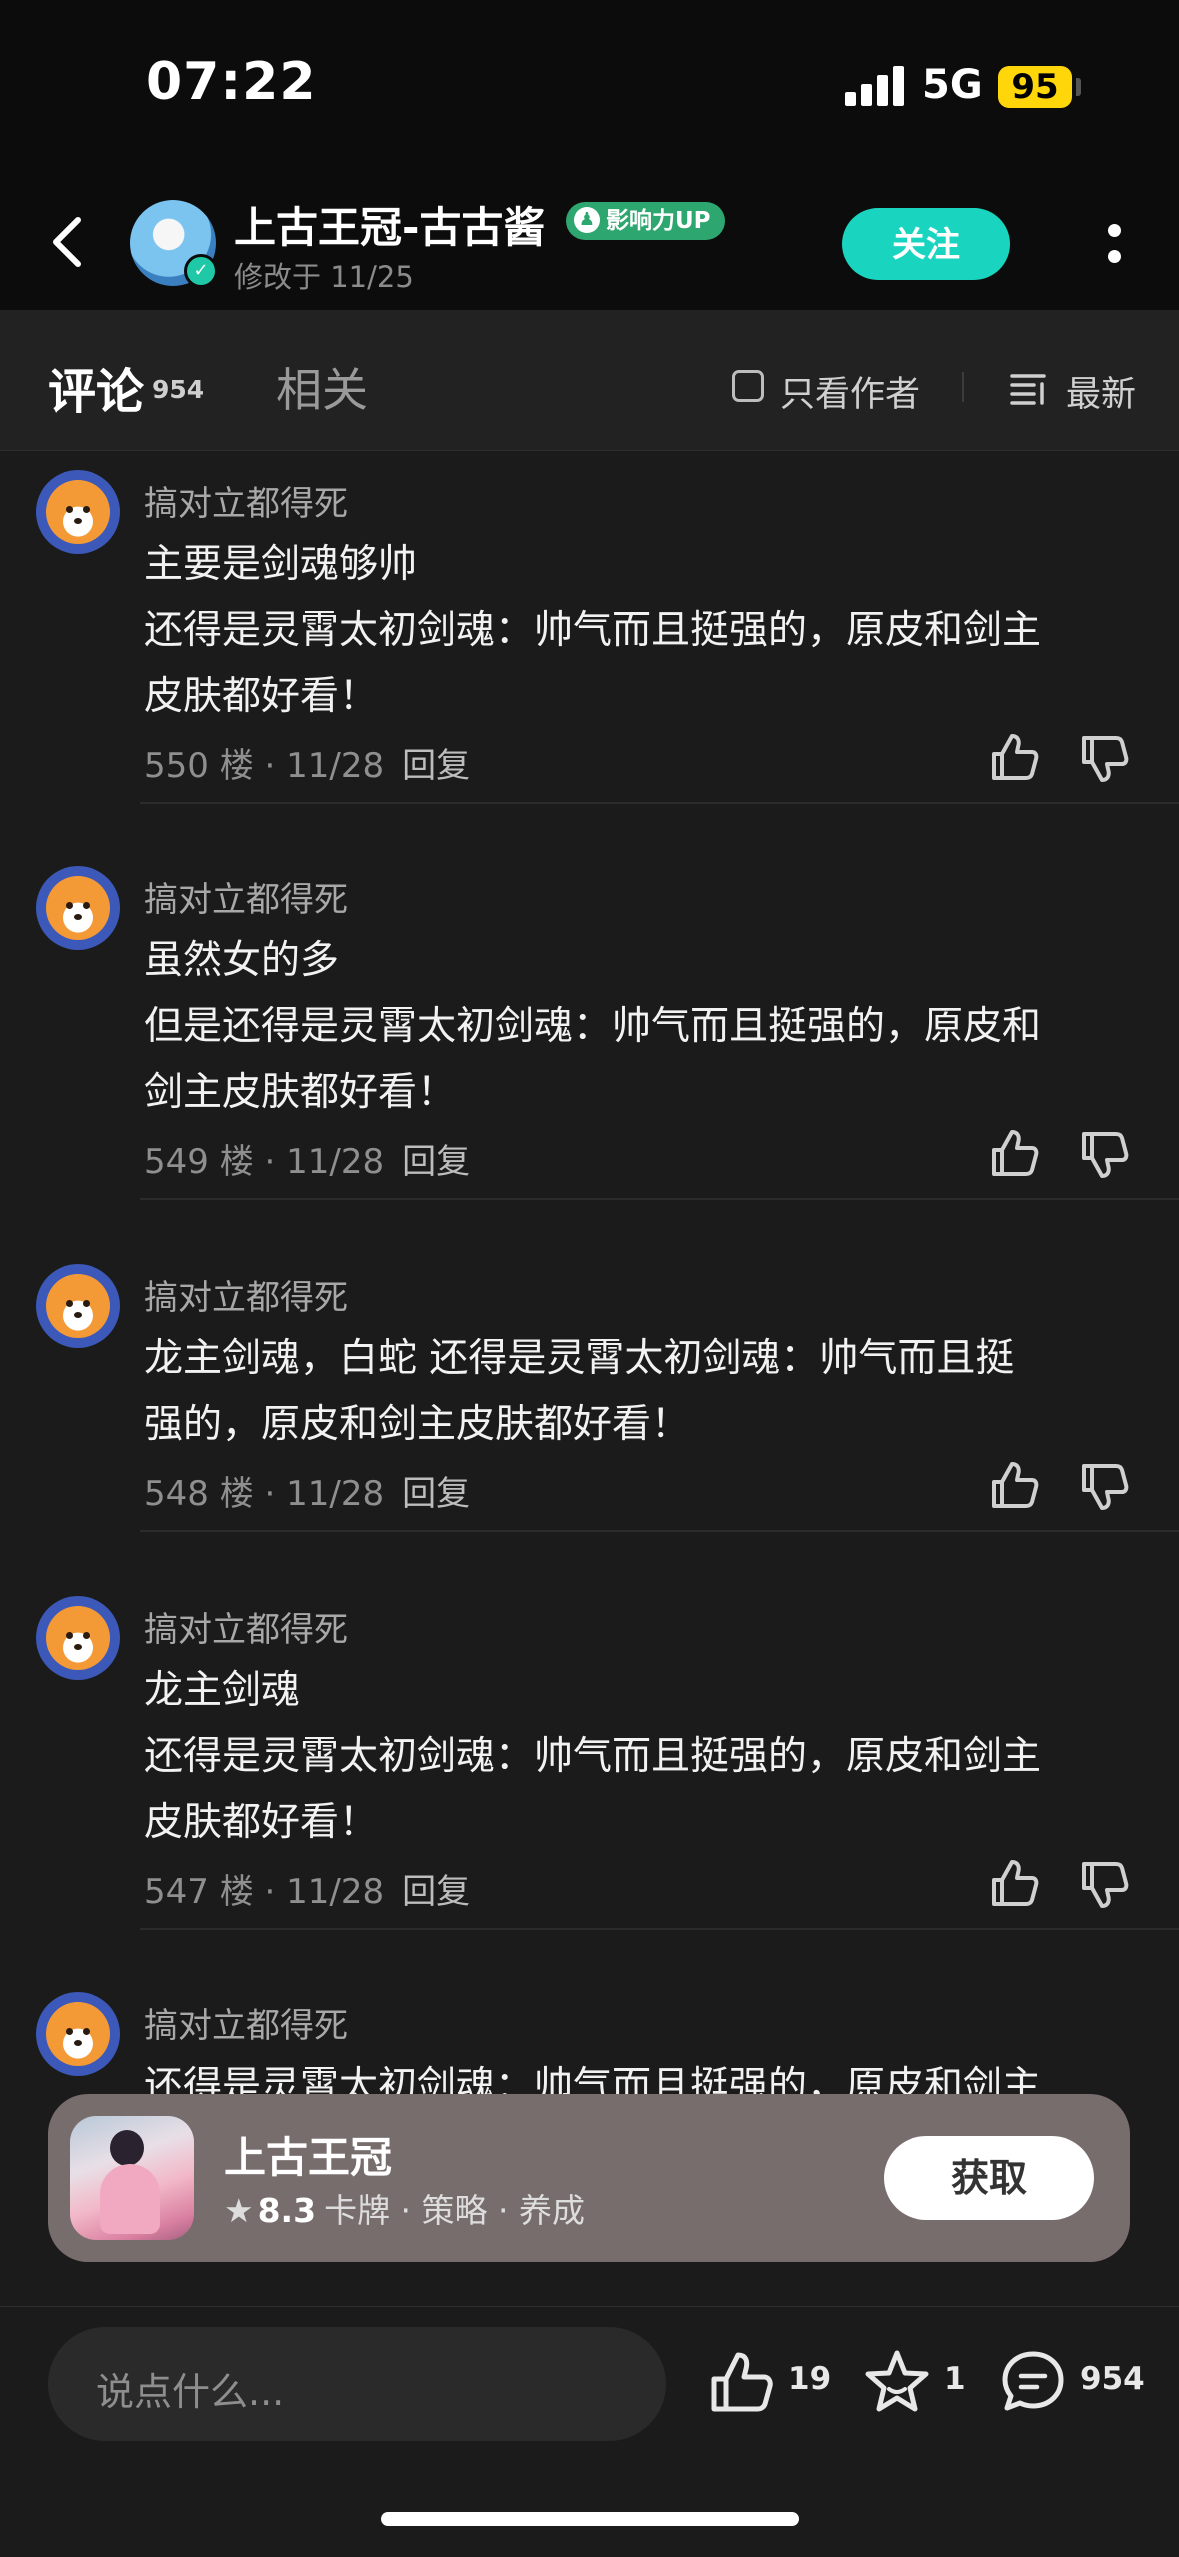  Describe the element at coordinates (850, 395) in the screenshot. I see `author-only-label: 只看作者` at that location.